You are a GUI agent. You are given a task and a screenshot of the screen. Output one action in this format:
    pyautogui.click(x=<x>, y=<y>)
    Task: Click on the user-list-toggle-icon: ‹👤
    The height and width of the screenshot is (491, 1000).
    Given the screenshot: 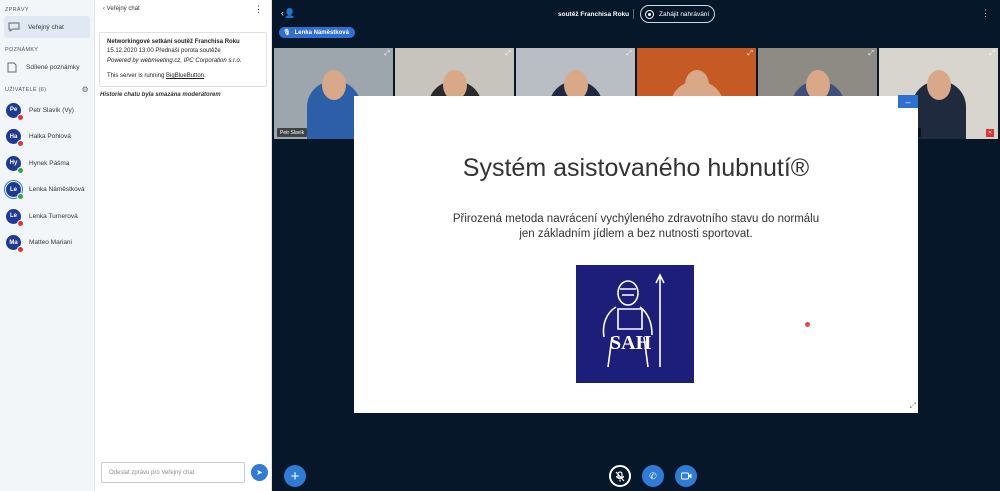 What is the action you would take?
    pyautogui.click(x=288, y=13)
    